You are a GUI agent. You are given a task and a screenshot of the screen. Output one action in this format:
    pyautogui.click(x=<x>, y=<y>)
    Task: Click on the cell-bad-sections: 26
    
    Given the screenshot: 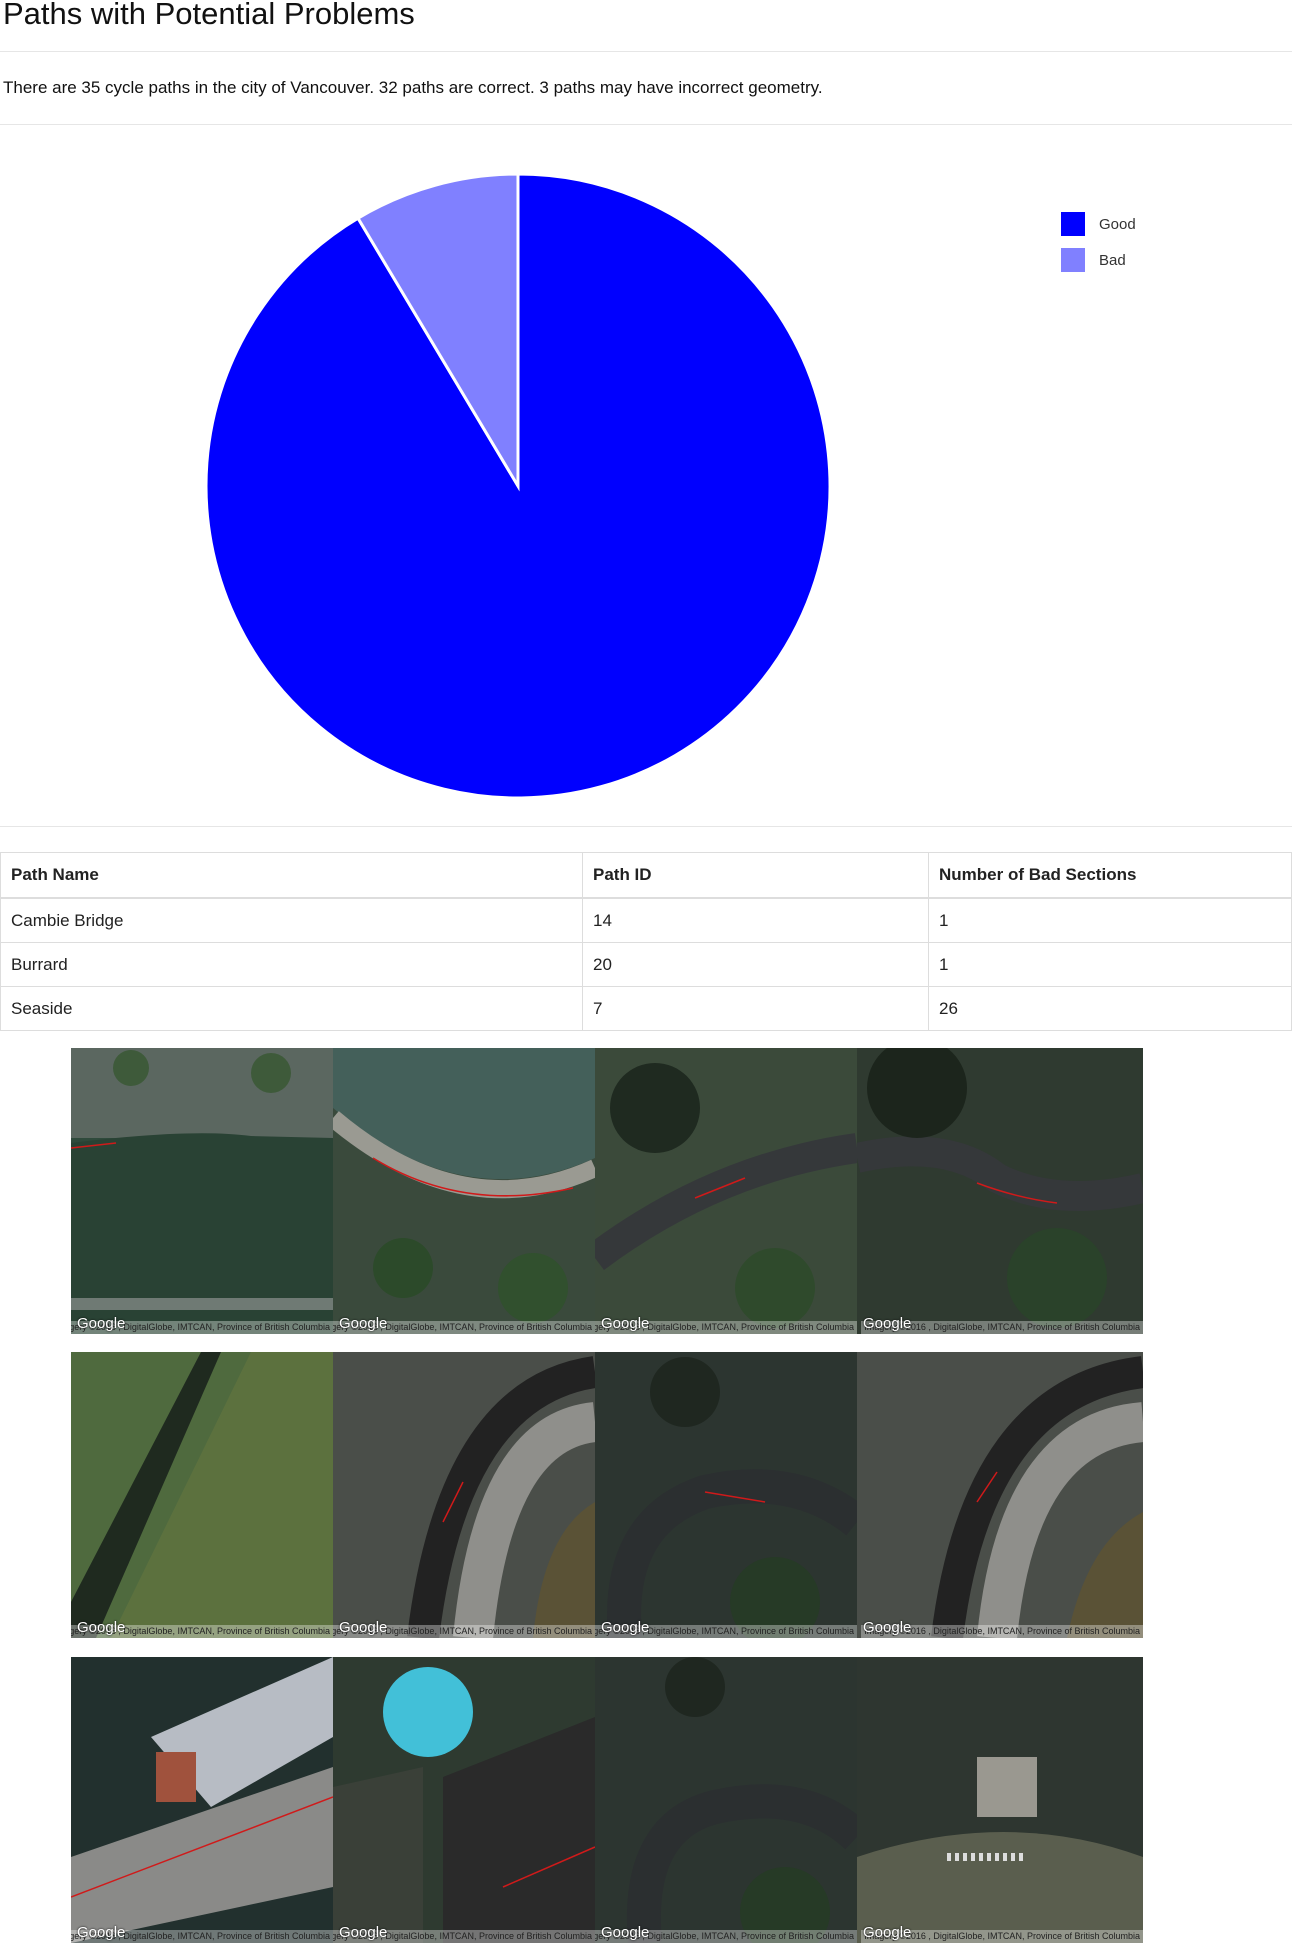 What is the action you would take?
    pyautogui.click(x=1110, y=1008)
    